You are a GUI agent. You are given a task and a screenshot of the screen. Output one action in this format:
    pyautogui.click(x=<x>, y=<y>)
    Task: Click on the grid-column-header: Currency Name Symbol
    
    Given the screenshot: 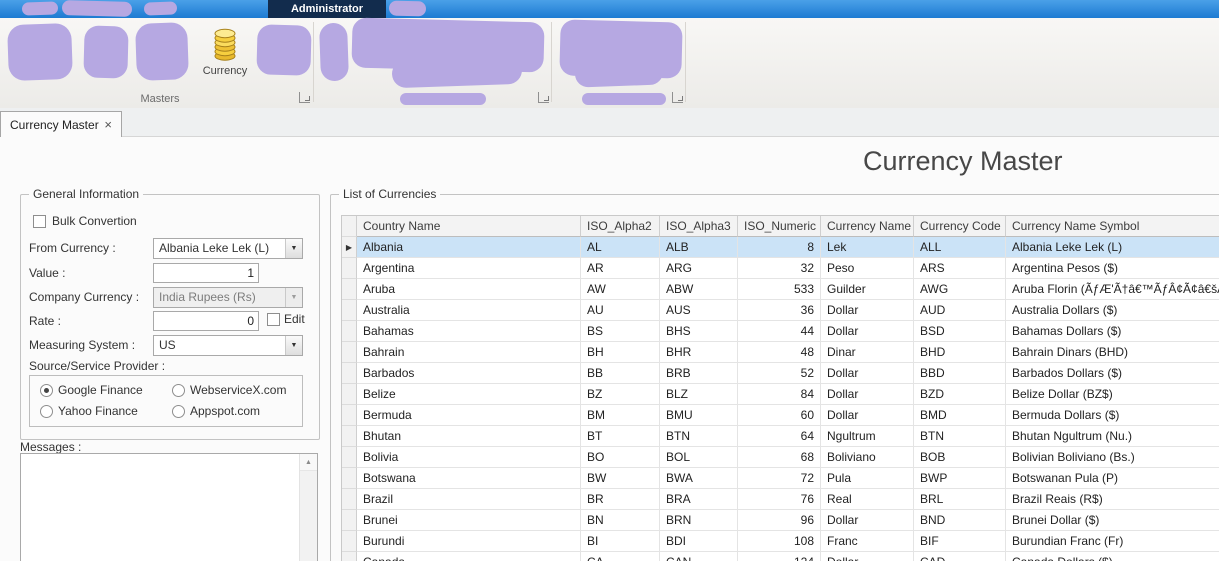 What is the action you would take?
    pyautogui.click(x=1112, y=226)
    